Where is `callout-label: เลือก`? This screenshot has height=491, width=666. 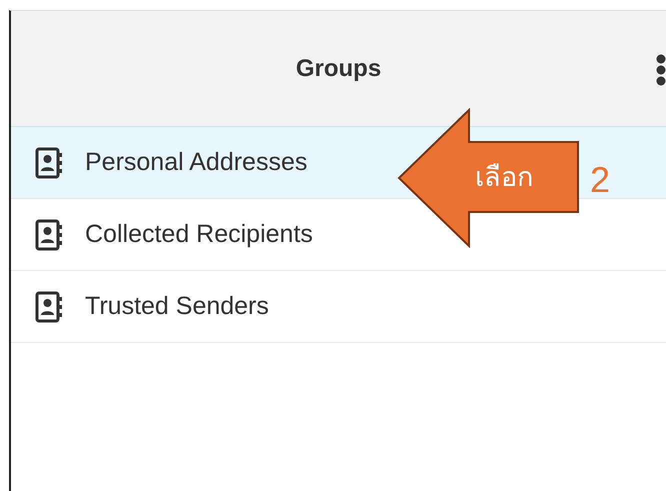 callout-label: เลือก is located at coordinates (504, 178).